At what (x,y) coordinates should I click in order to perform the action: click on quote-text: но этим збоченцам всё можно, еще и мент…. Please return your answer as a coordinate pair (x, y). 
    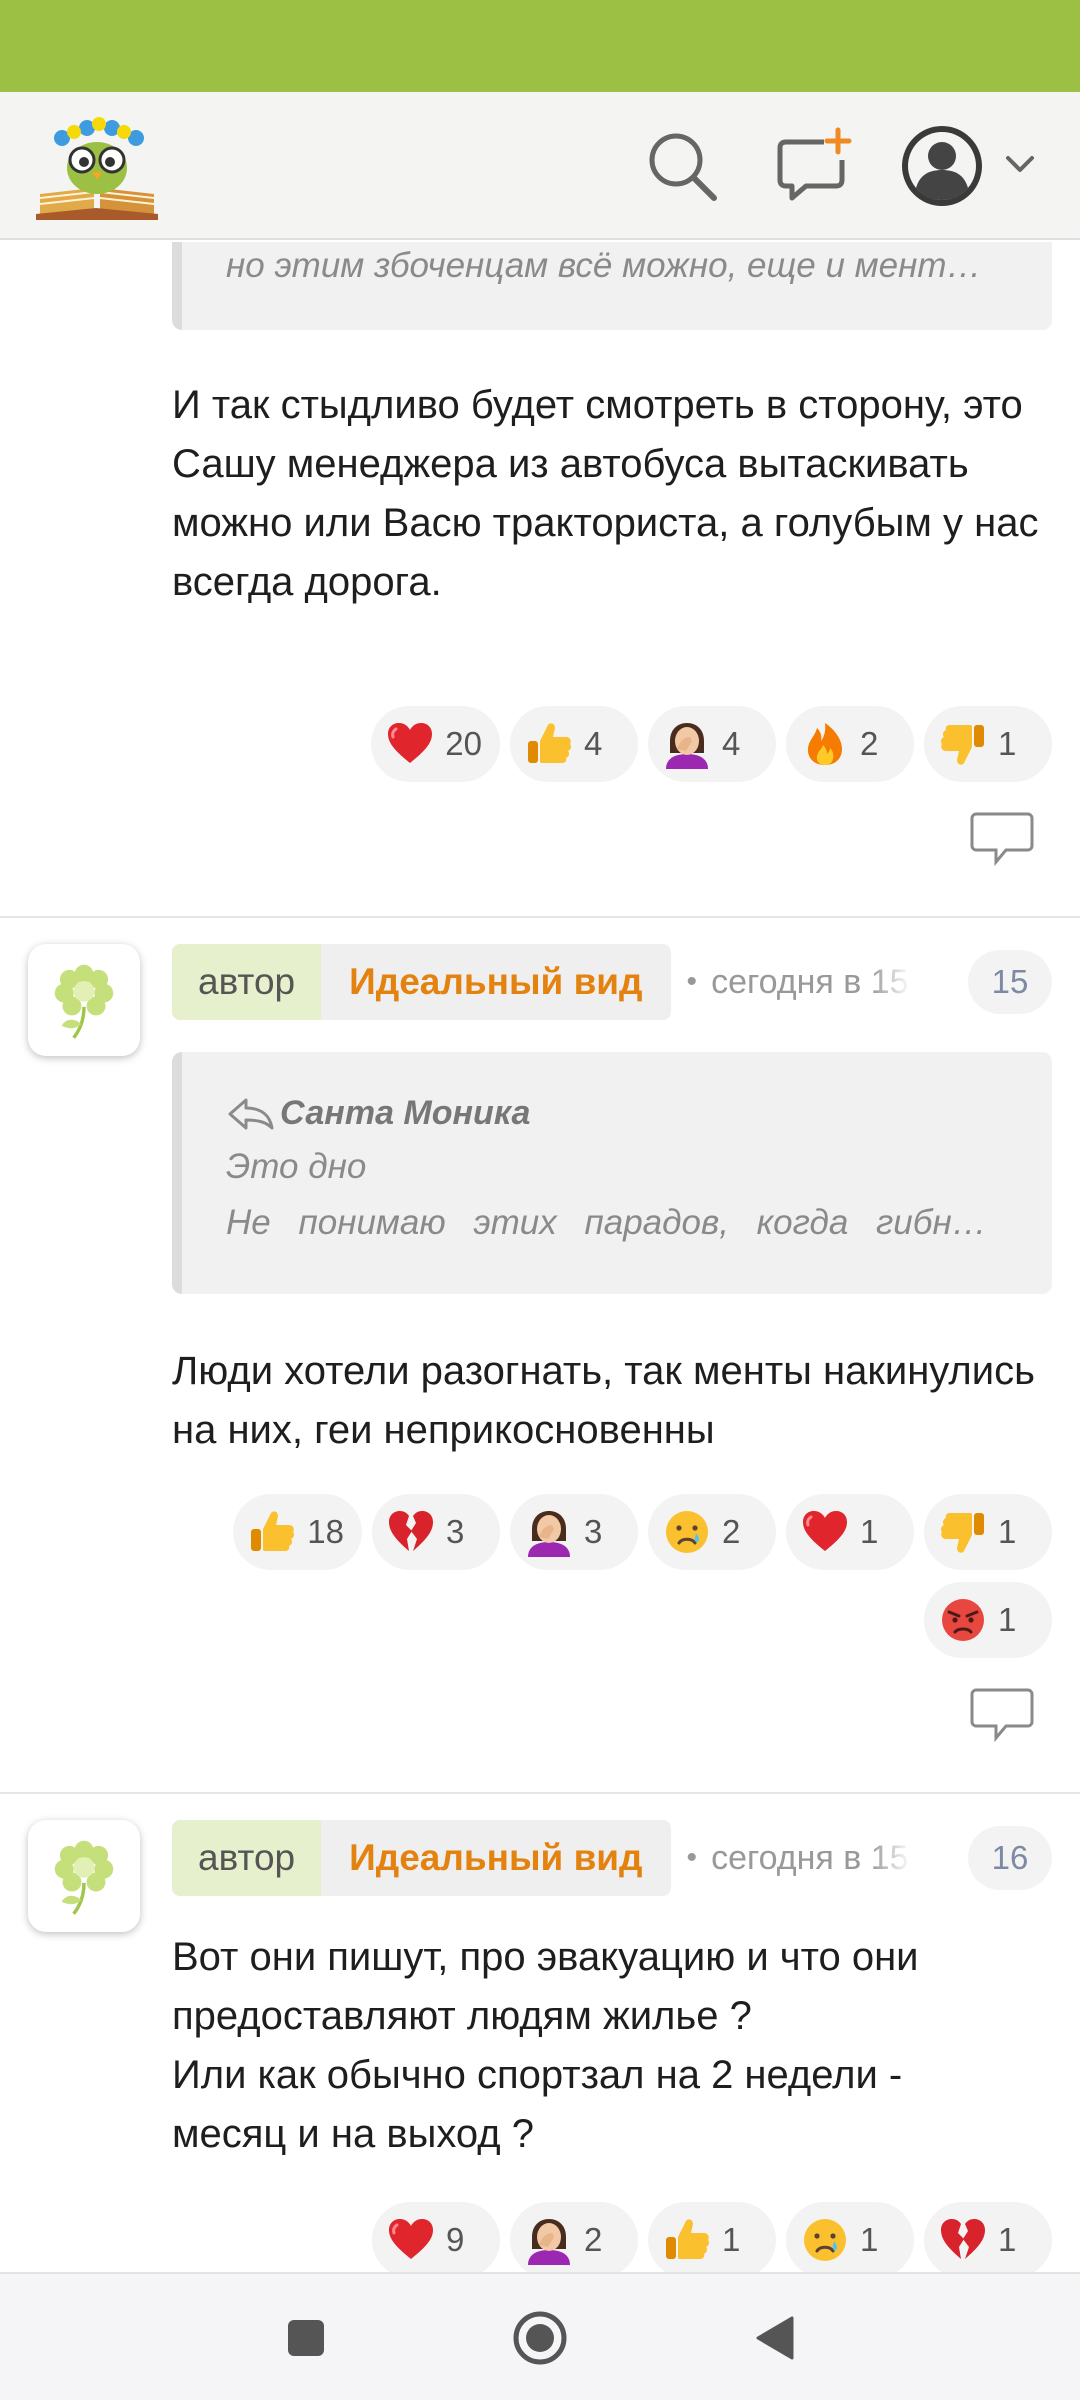
    Looking at the image, I should click on (604, 265).